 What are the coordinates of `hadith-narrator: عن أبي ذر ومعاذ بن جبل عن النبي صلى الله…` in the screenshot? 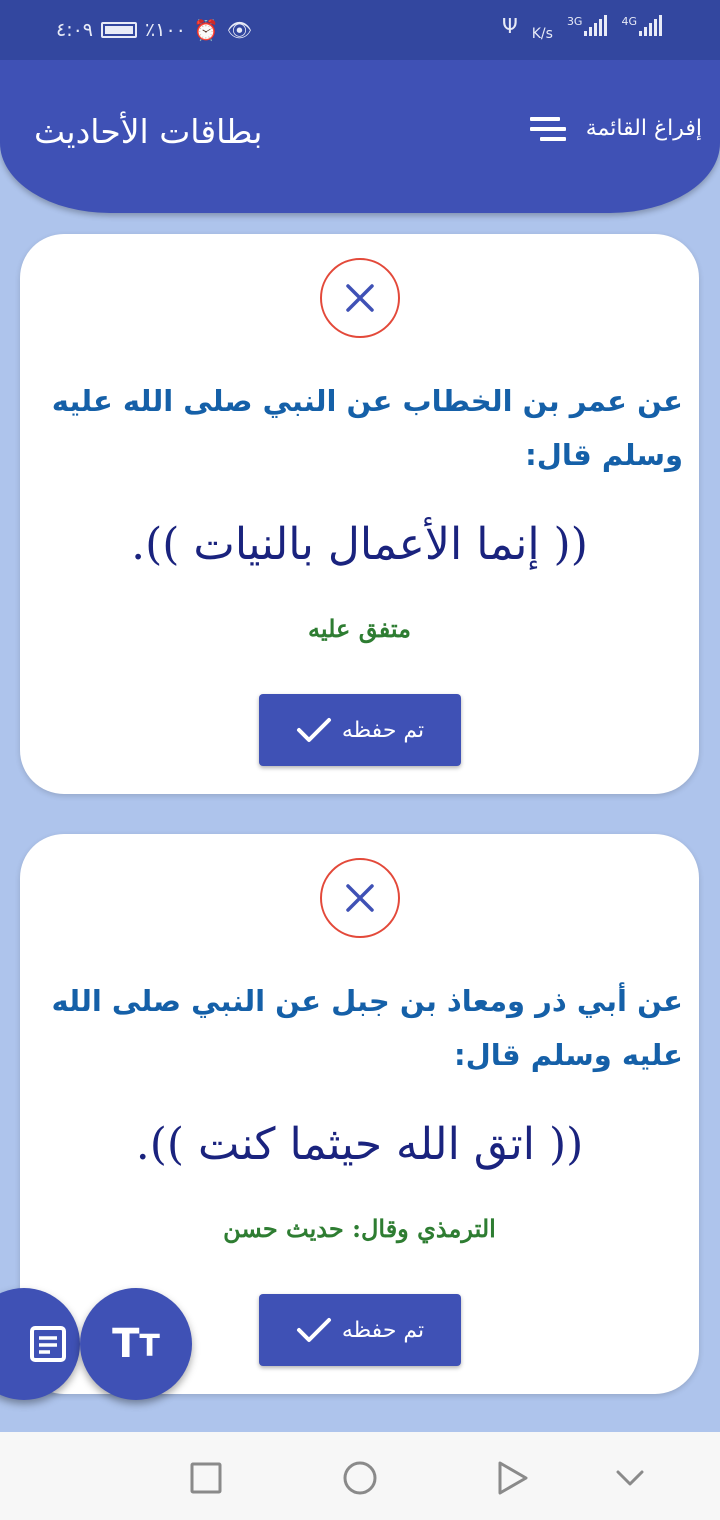 It's located at (367, 1028).